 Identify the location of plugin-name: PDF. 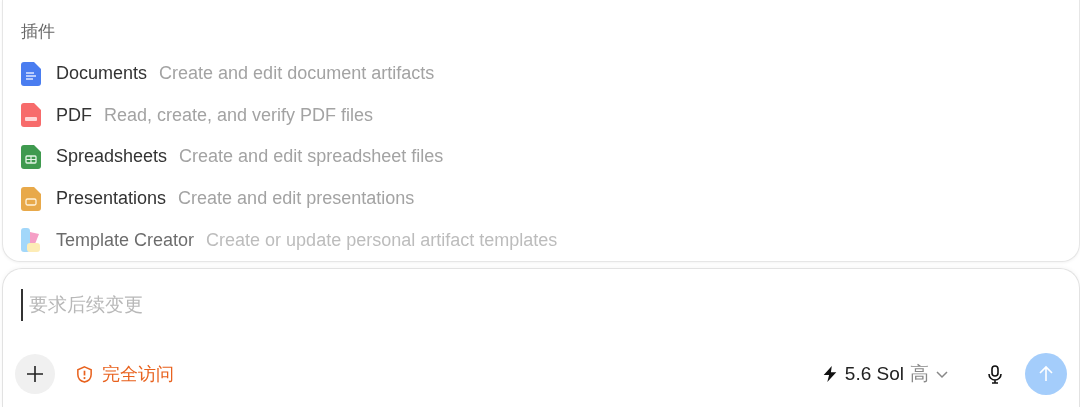
(74, 115).